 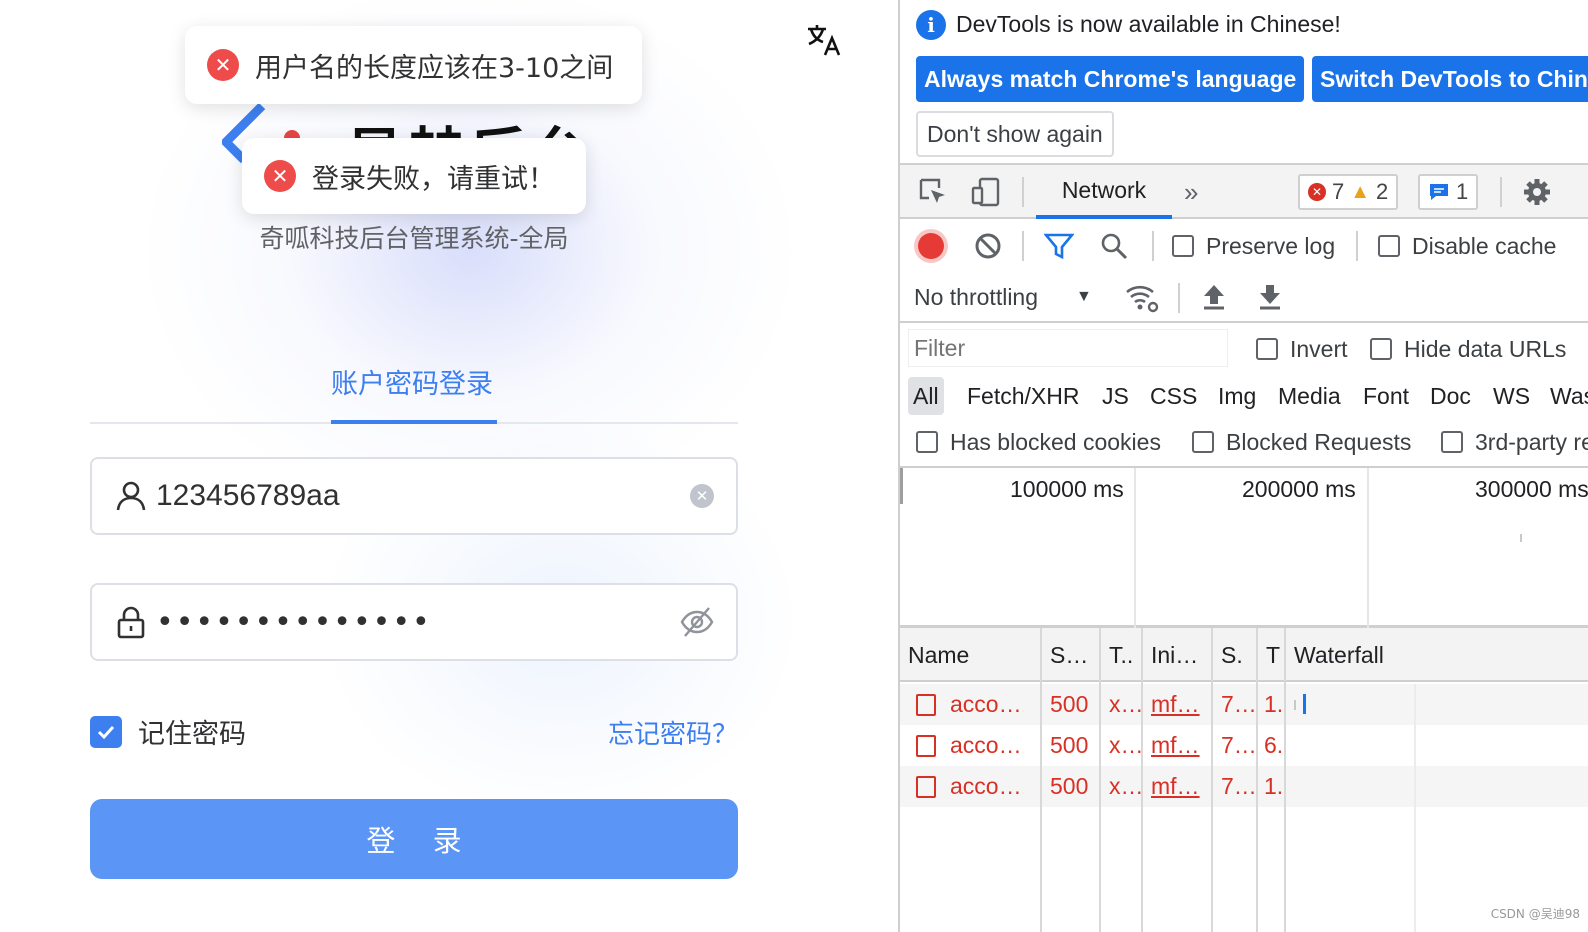 I want to click on infobar-message: DevTools is now available in Chinese!, so click(x=1148, y=24).